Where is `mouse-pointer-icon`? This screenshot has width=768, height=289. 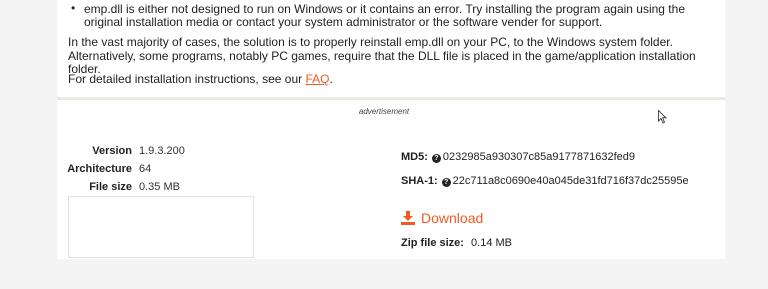
mouse-pointer-icon is located at coordinates (662, 117).